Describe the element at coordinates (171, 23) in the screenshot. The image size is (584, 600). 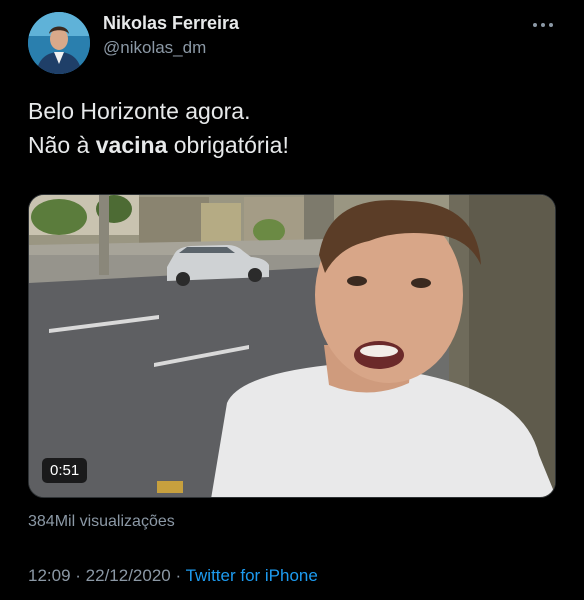
I see `author-name: Nikolas Ferreira` at that location.